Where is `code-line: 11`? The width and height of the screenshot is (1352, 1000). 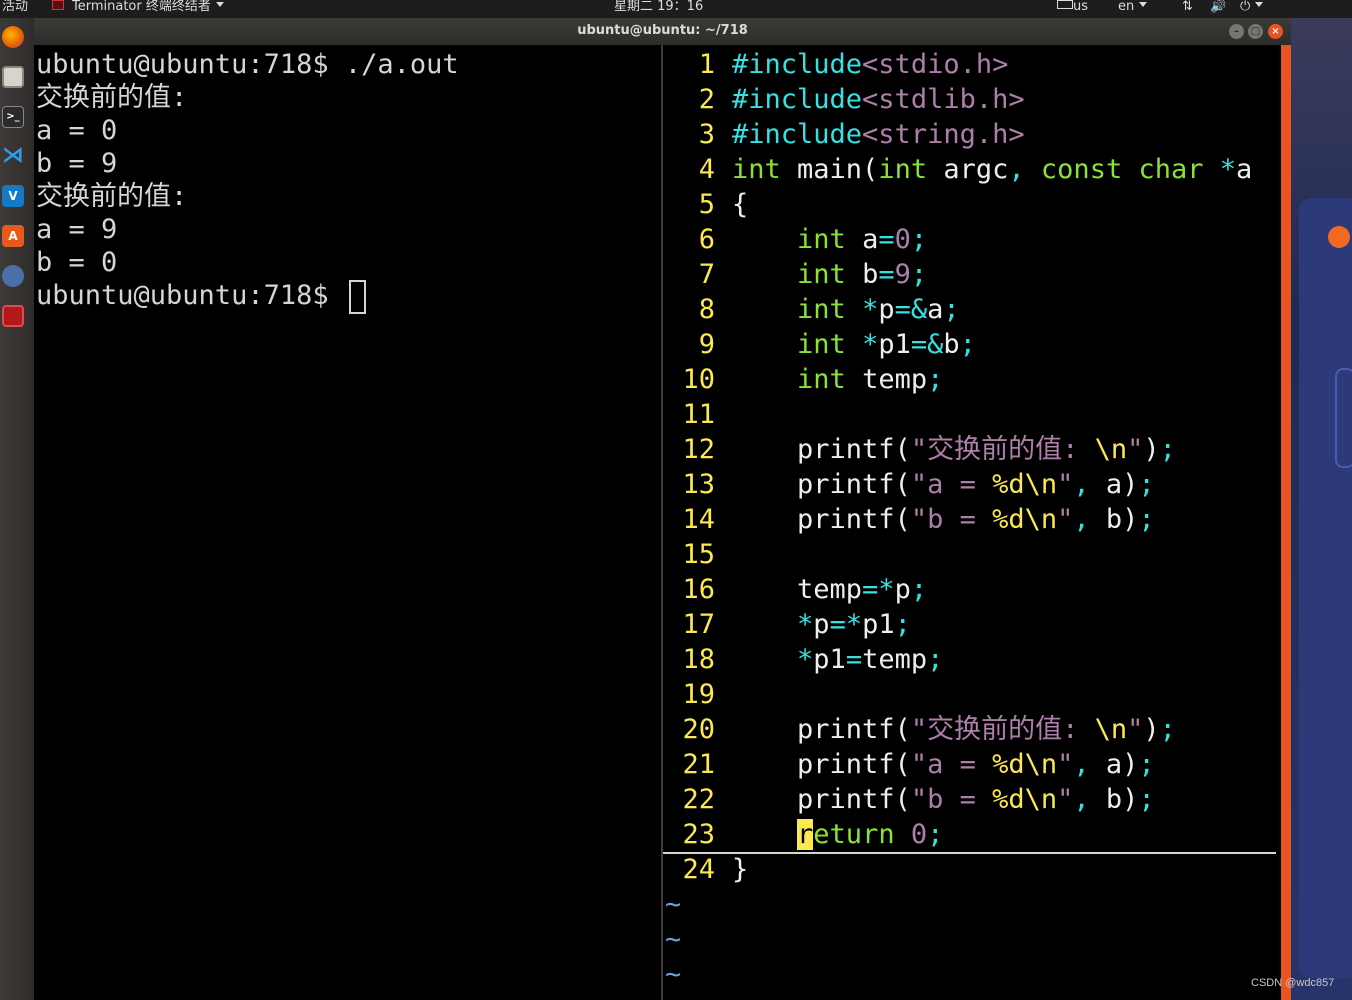 code-line: 11 is located at coordinates (971, 414).